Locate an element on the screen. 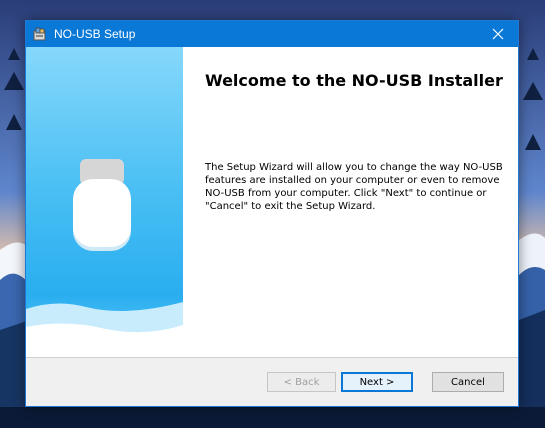 The image size is (545, 428). window-title: NO-USB Setup is located at coordinates (95, 34).